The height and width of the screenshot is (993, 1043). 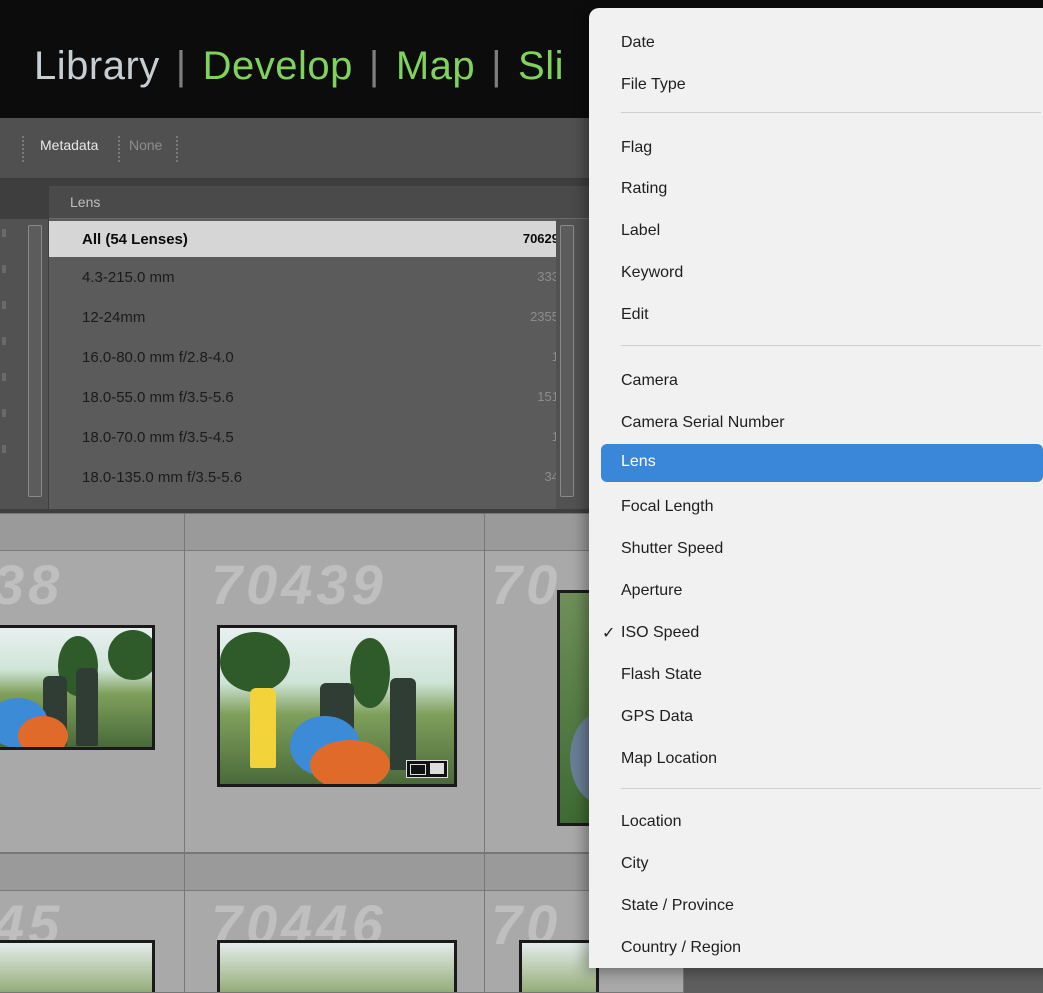 What do you see at coordinates (158, 357) in the screenshot?
I see `lens-name: 16.0-80.0 mm f/2.8-4.0` at bounding box center [158, 357].